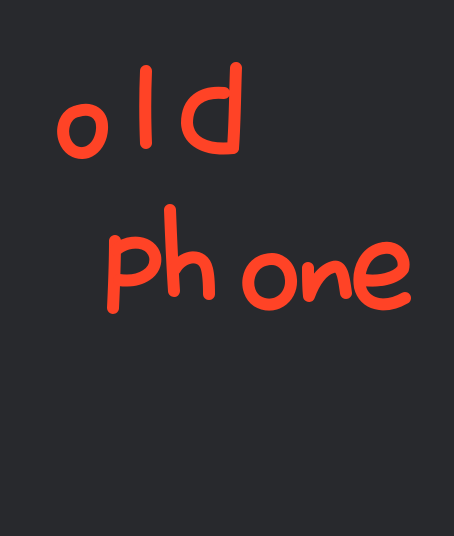 Image resolution: width=454 pixels, height=536 pixels. I want to click on letter-h-stem, so click(172, 250).